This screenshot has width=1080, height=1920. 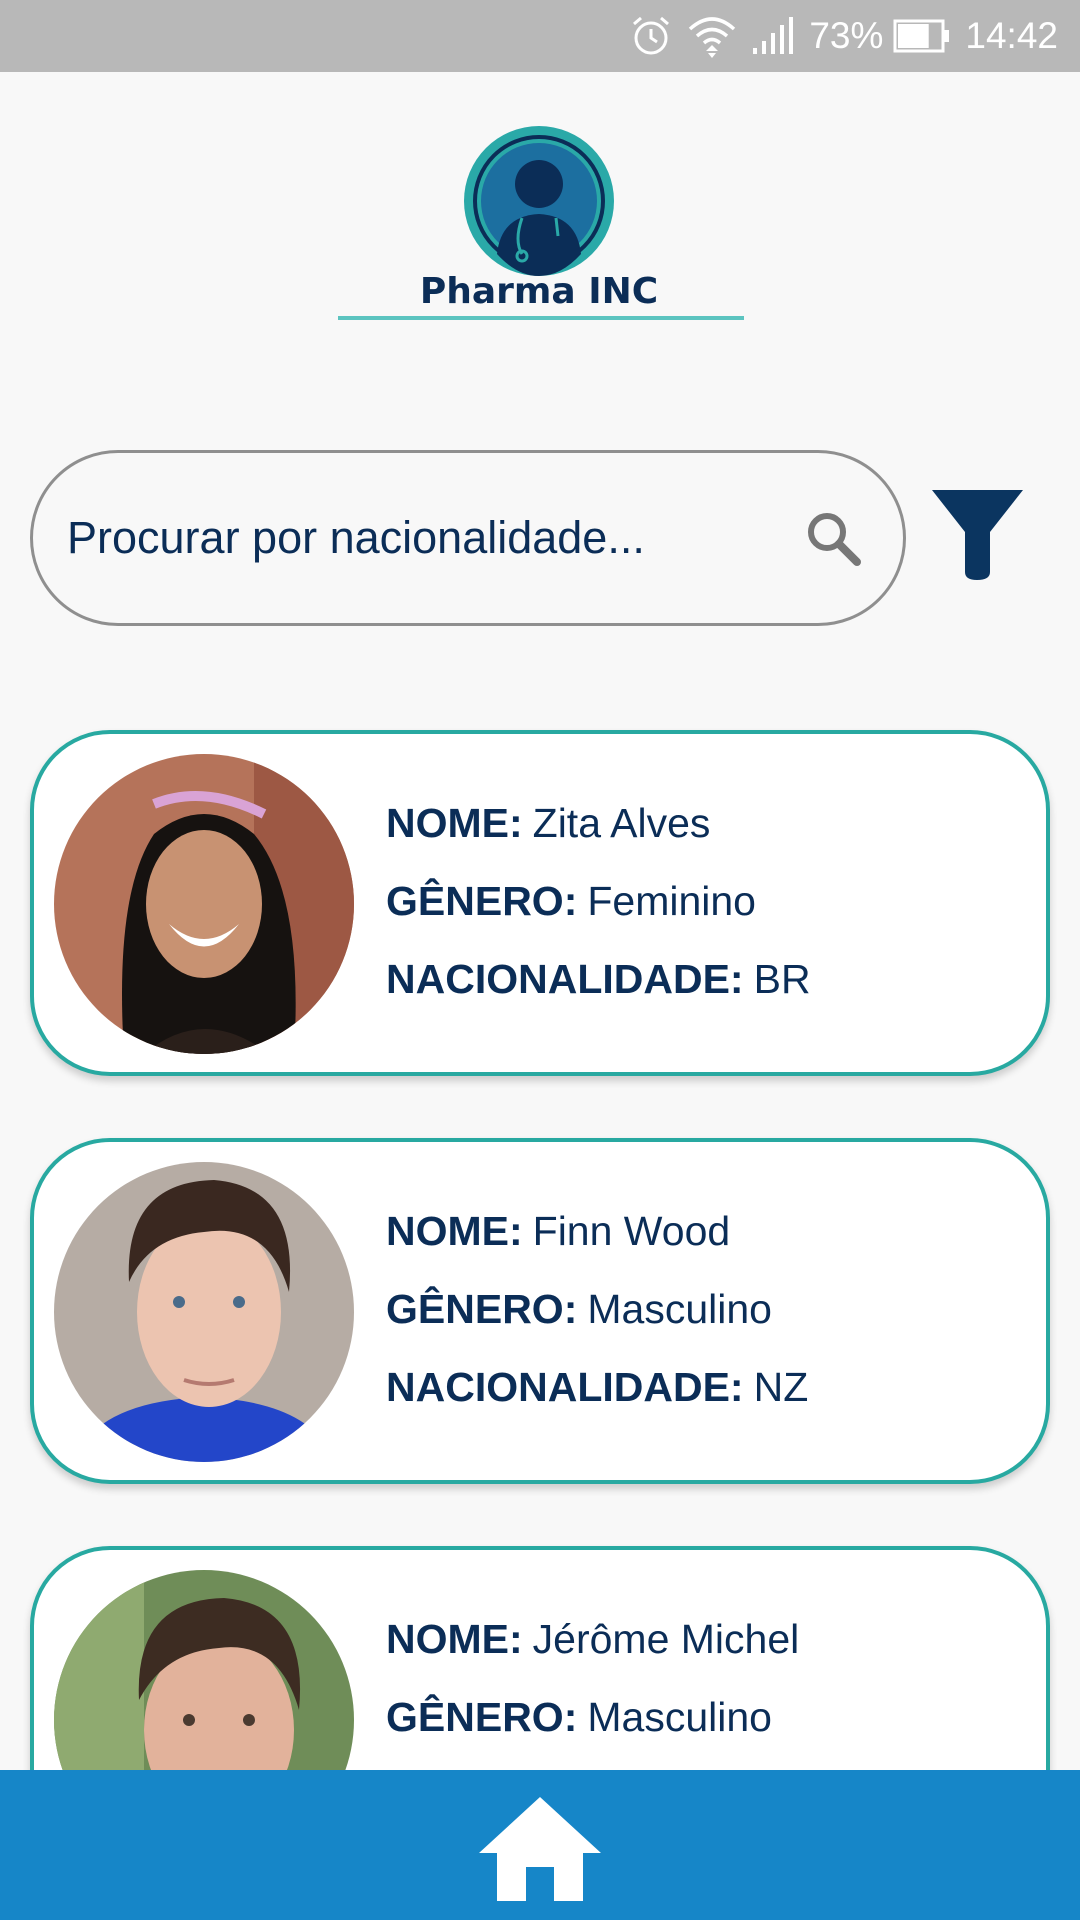 What do you see at coordinates (539, 291) in the screenshot?
I see `logo-text: Pharma INC` at bounding box center [539, 291].